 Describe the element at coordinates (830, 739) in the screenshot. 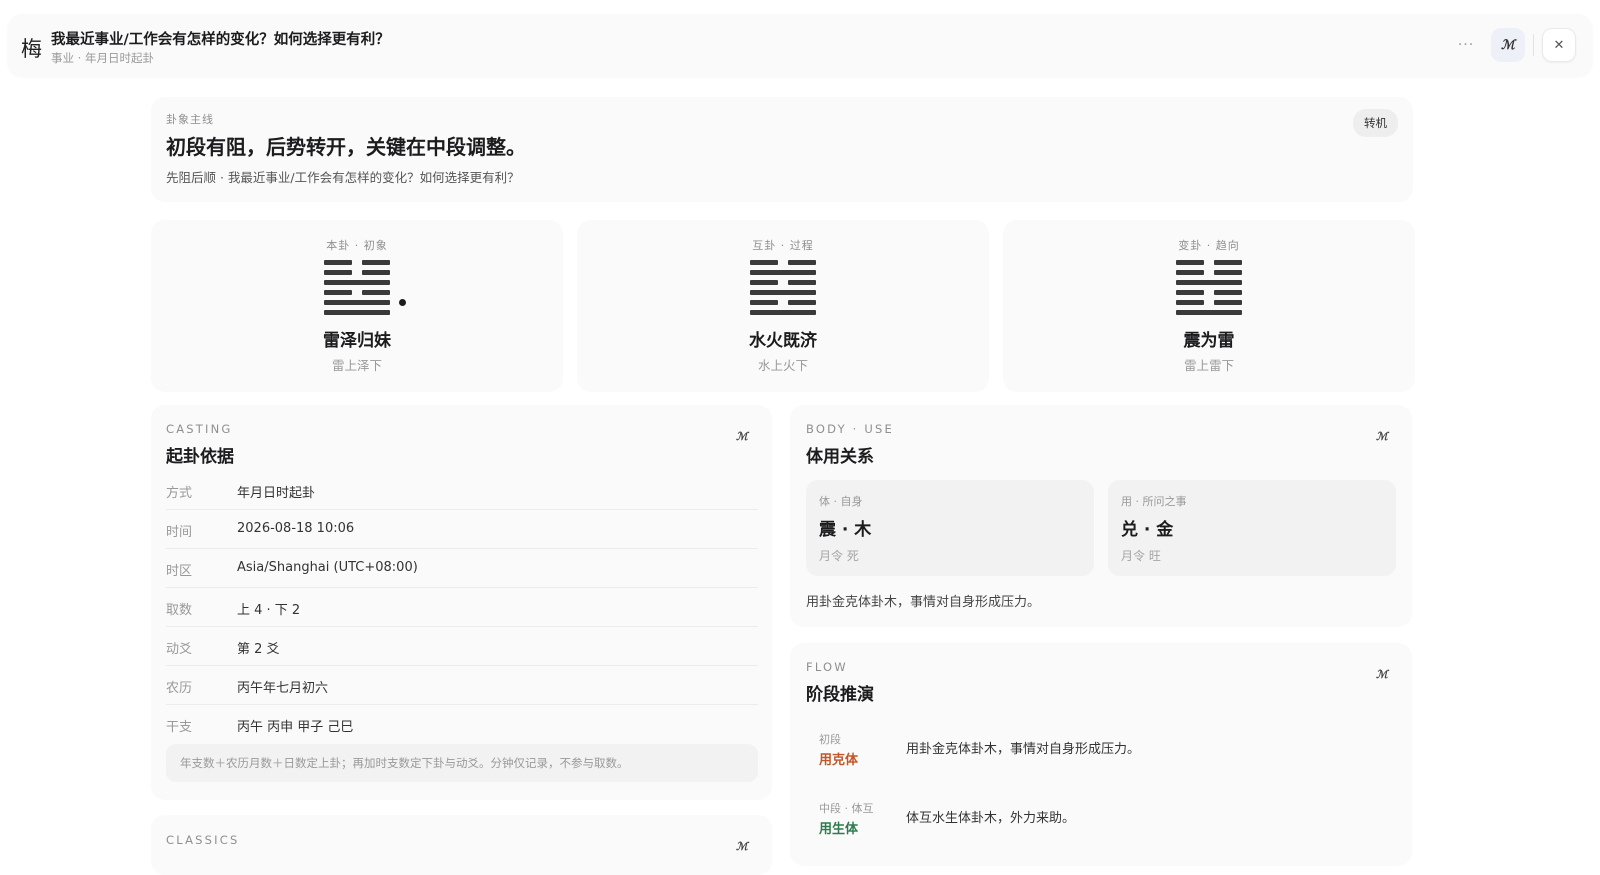

I see `stage-label: 初段` at that location.